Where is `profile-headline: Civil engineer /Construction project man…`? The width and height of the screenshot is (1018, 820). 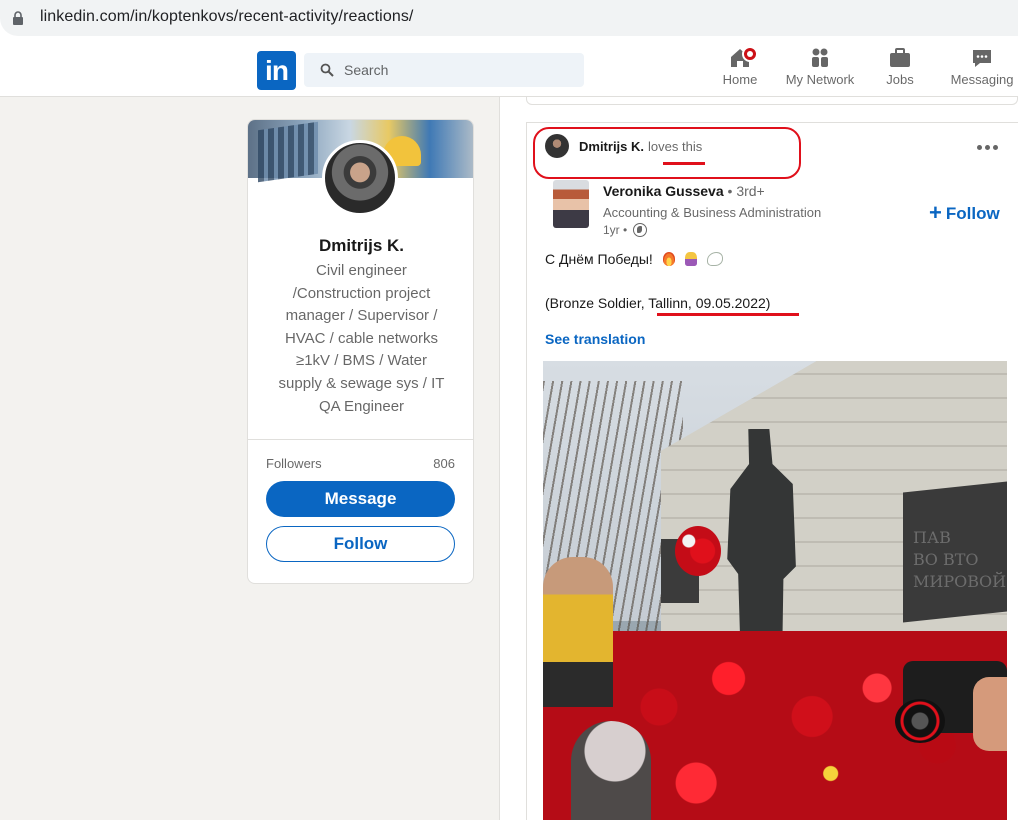
profile-headline: Civil engineer /Construction project man… is located at coordinates (361, 338).